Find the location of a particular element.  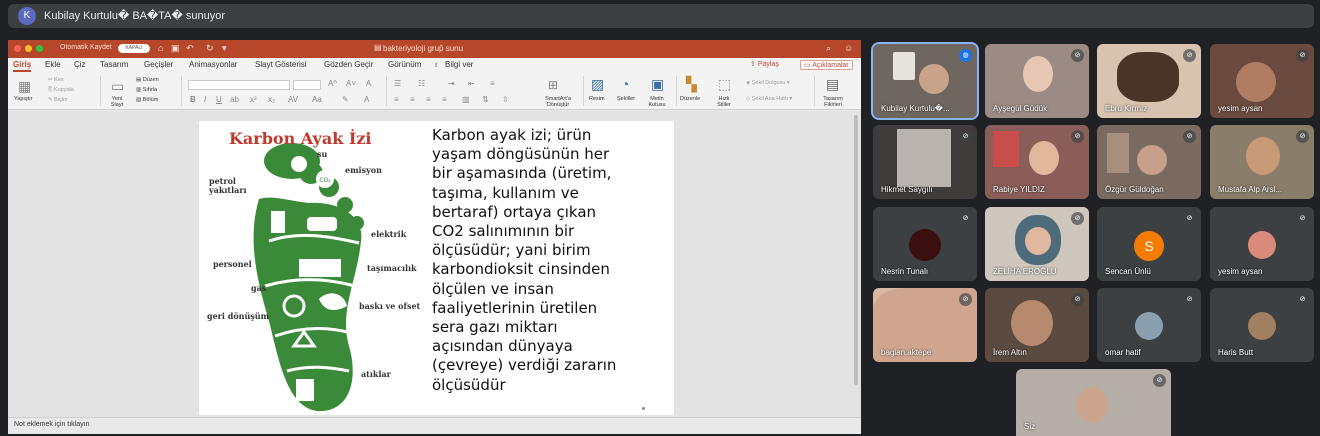

smartart-button: SmartArt'a Dönüştür is located at coordinates (558, 102).